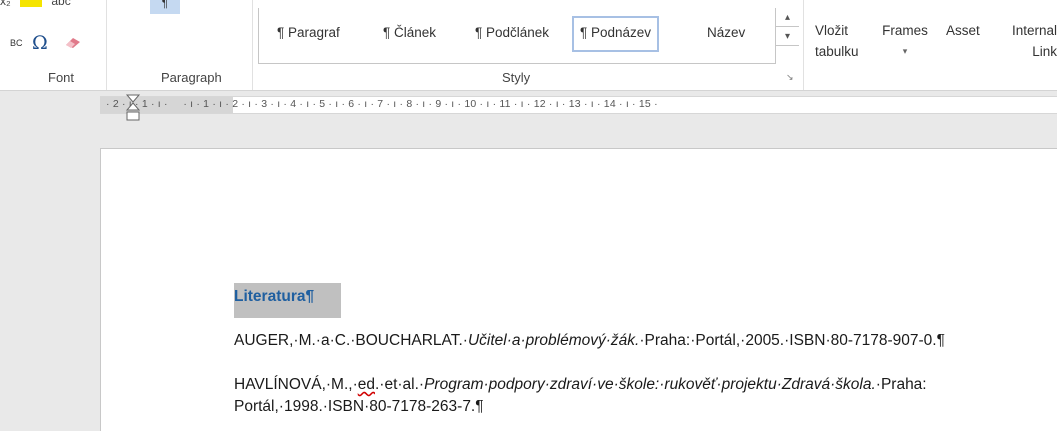  Describe the element at coordinates (616, 34) in the screenshot. I see `style-podnazev: ¶ Podnázev` at that location.